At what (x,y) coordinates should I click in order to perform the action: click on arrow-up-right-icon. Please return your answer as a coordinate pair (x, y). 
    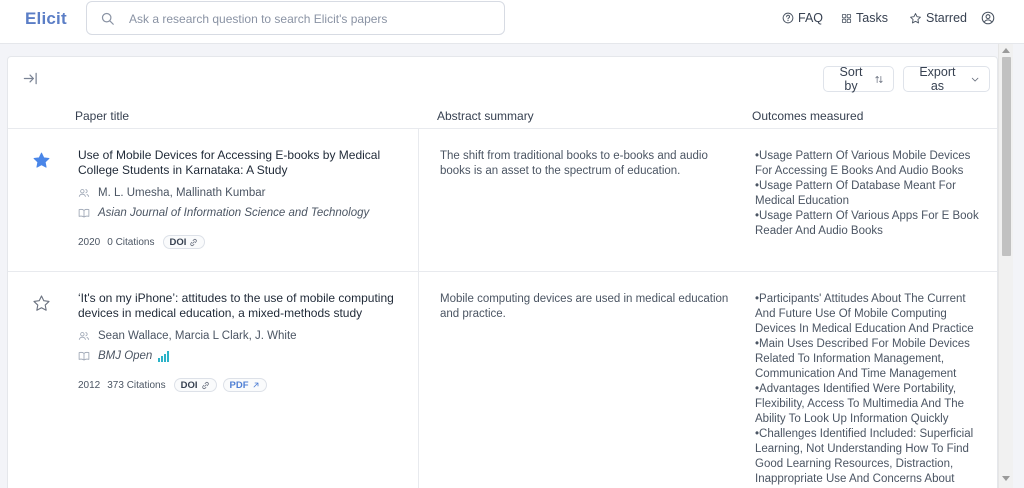
    Looking at the image, I should click on (255, 385).